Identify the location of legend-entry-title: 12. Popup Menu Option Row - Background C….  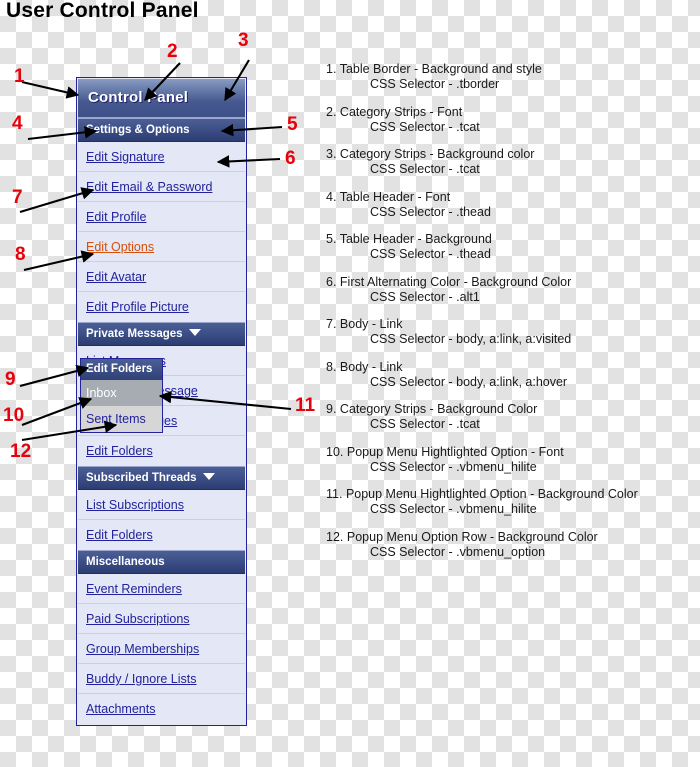
(513, 537).